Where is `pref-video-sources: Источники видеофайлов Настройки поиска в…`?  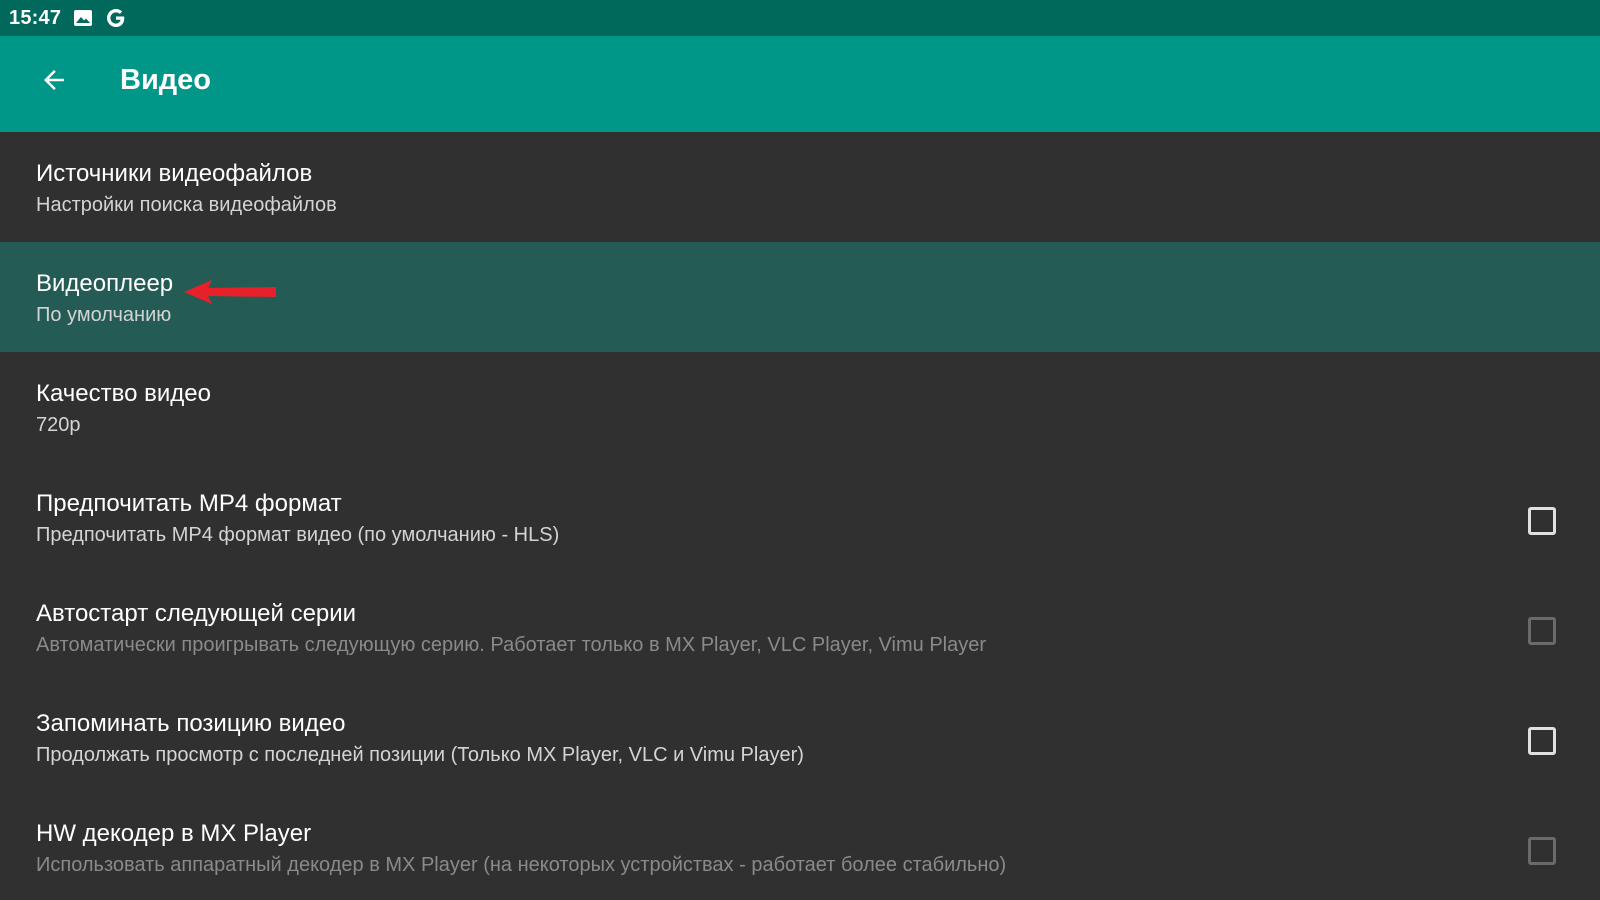 pref-video-sources: Источники видеофайлов Настройки поиска в… is located at coordinates (800, 187).